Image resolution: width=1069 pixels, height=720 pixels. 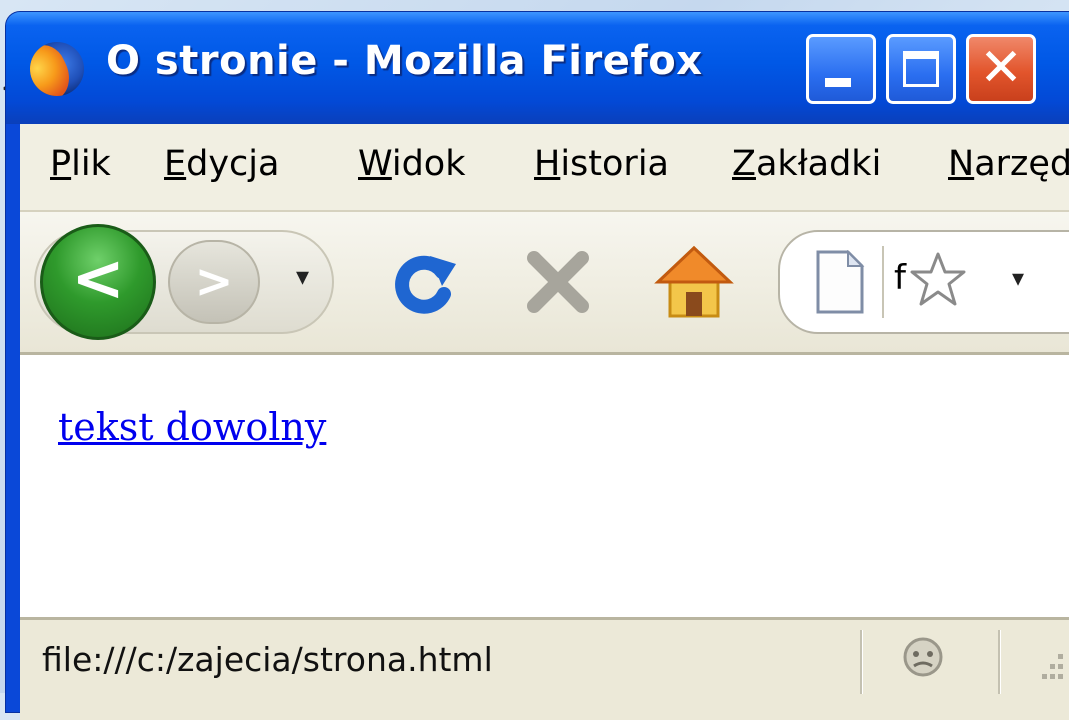 What do you see at coordinates (80, 164) in the screenshot?
I see `menu-plik: Plik` at bounding box center [80, 164].